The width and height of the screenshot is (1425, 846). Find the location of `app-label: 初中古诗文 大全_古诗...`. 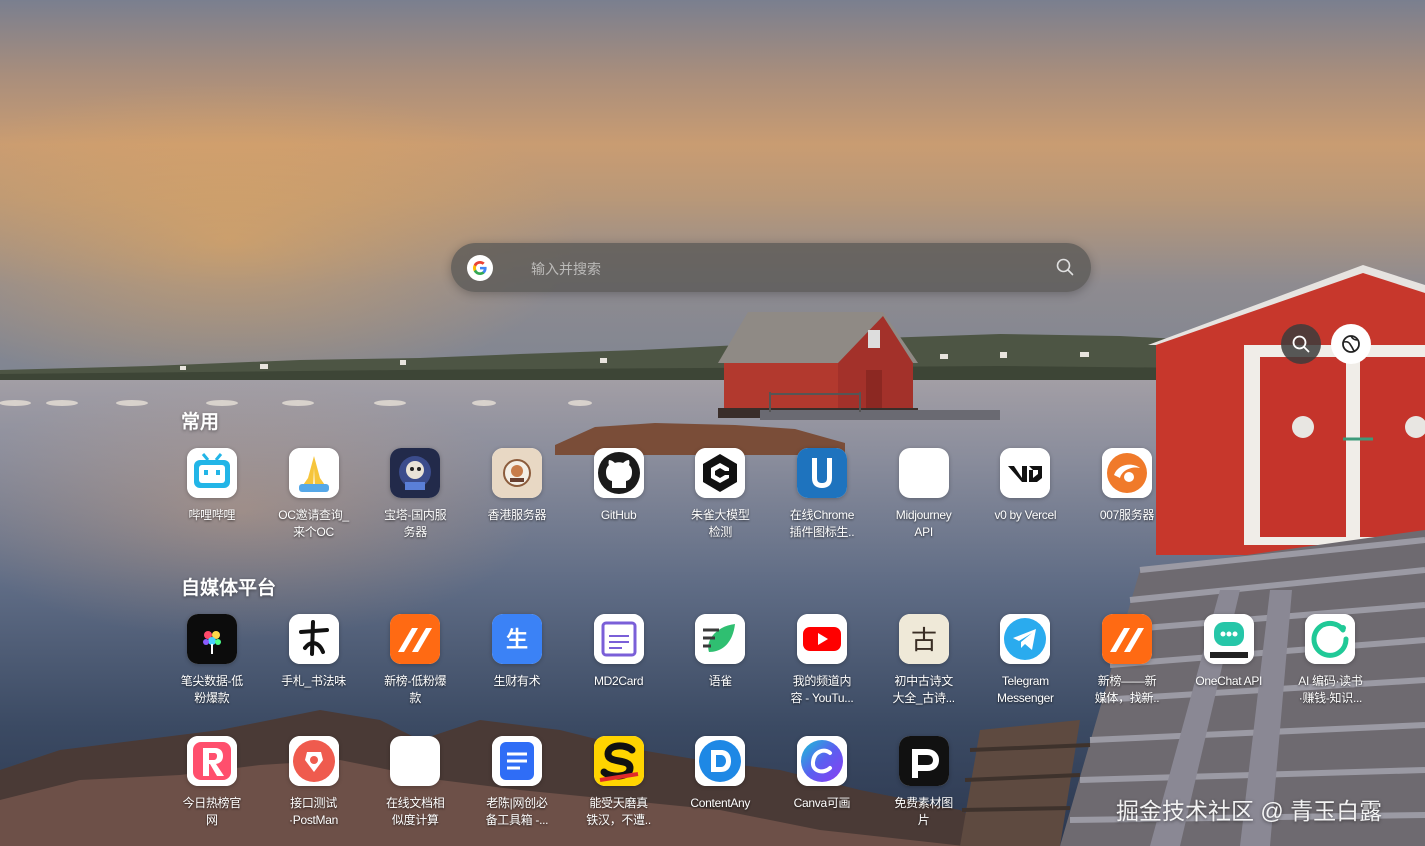

app-label: 初中古诗文 大全_古诗... is located at coordinates (924, 689).